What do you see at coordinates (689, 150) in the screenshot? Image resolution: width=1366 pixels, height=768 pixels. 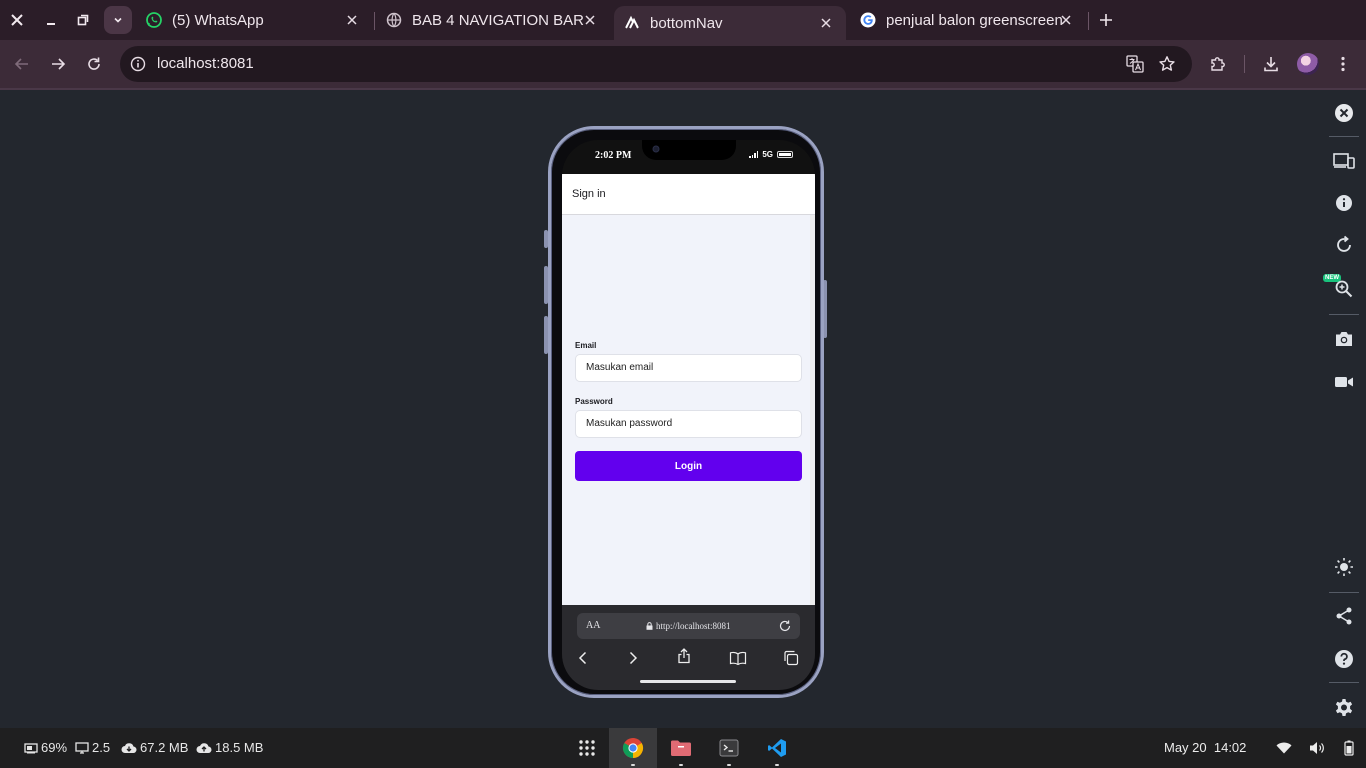 I see `phone-notch` at bounding box center [689, 150].